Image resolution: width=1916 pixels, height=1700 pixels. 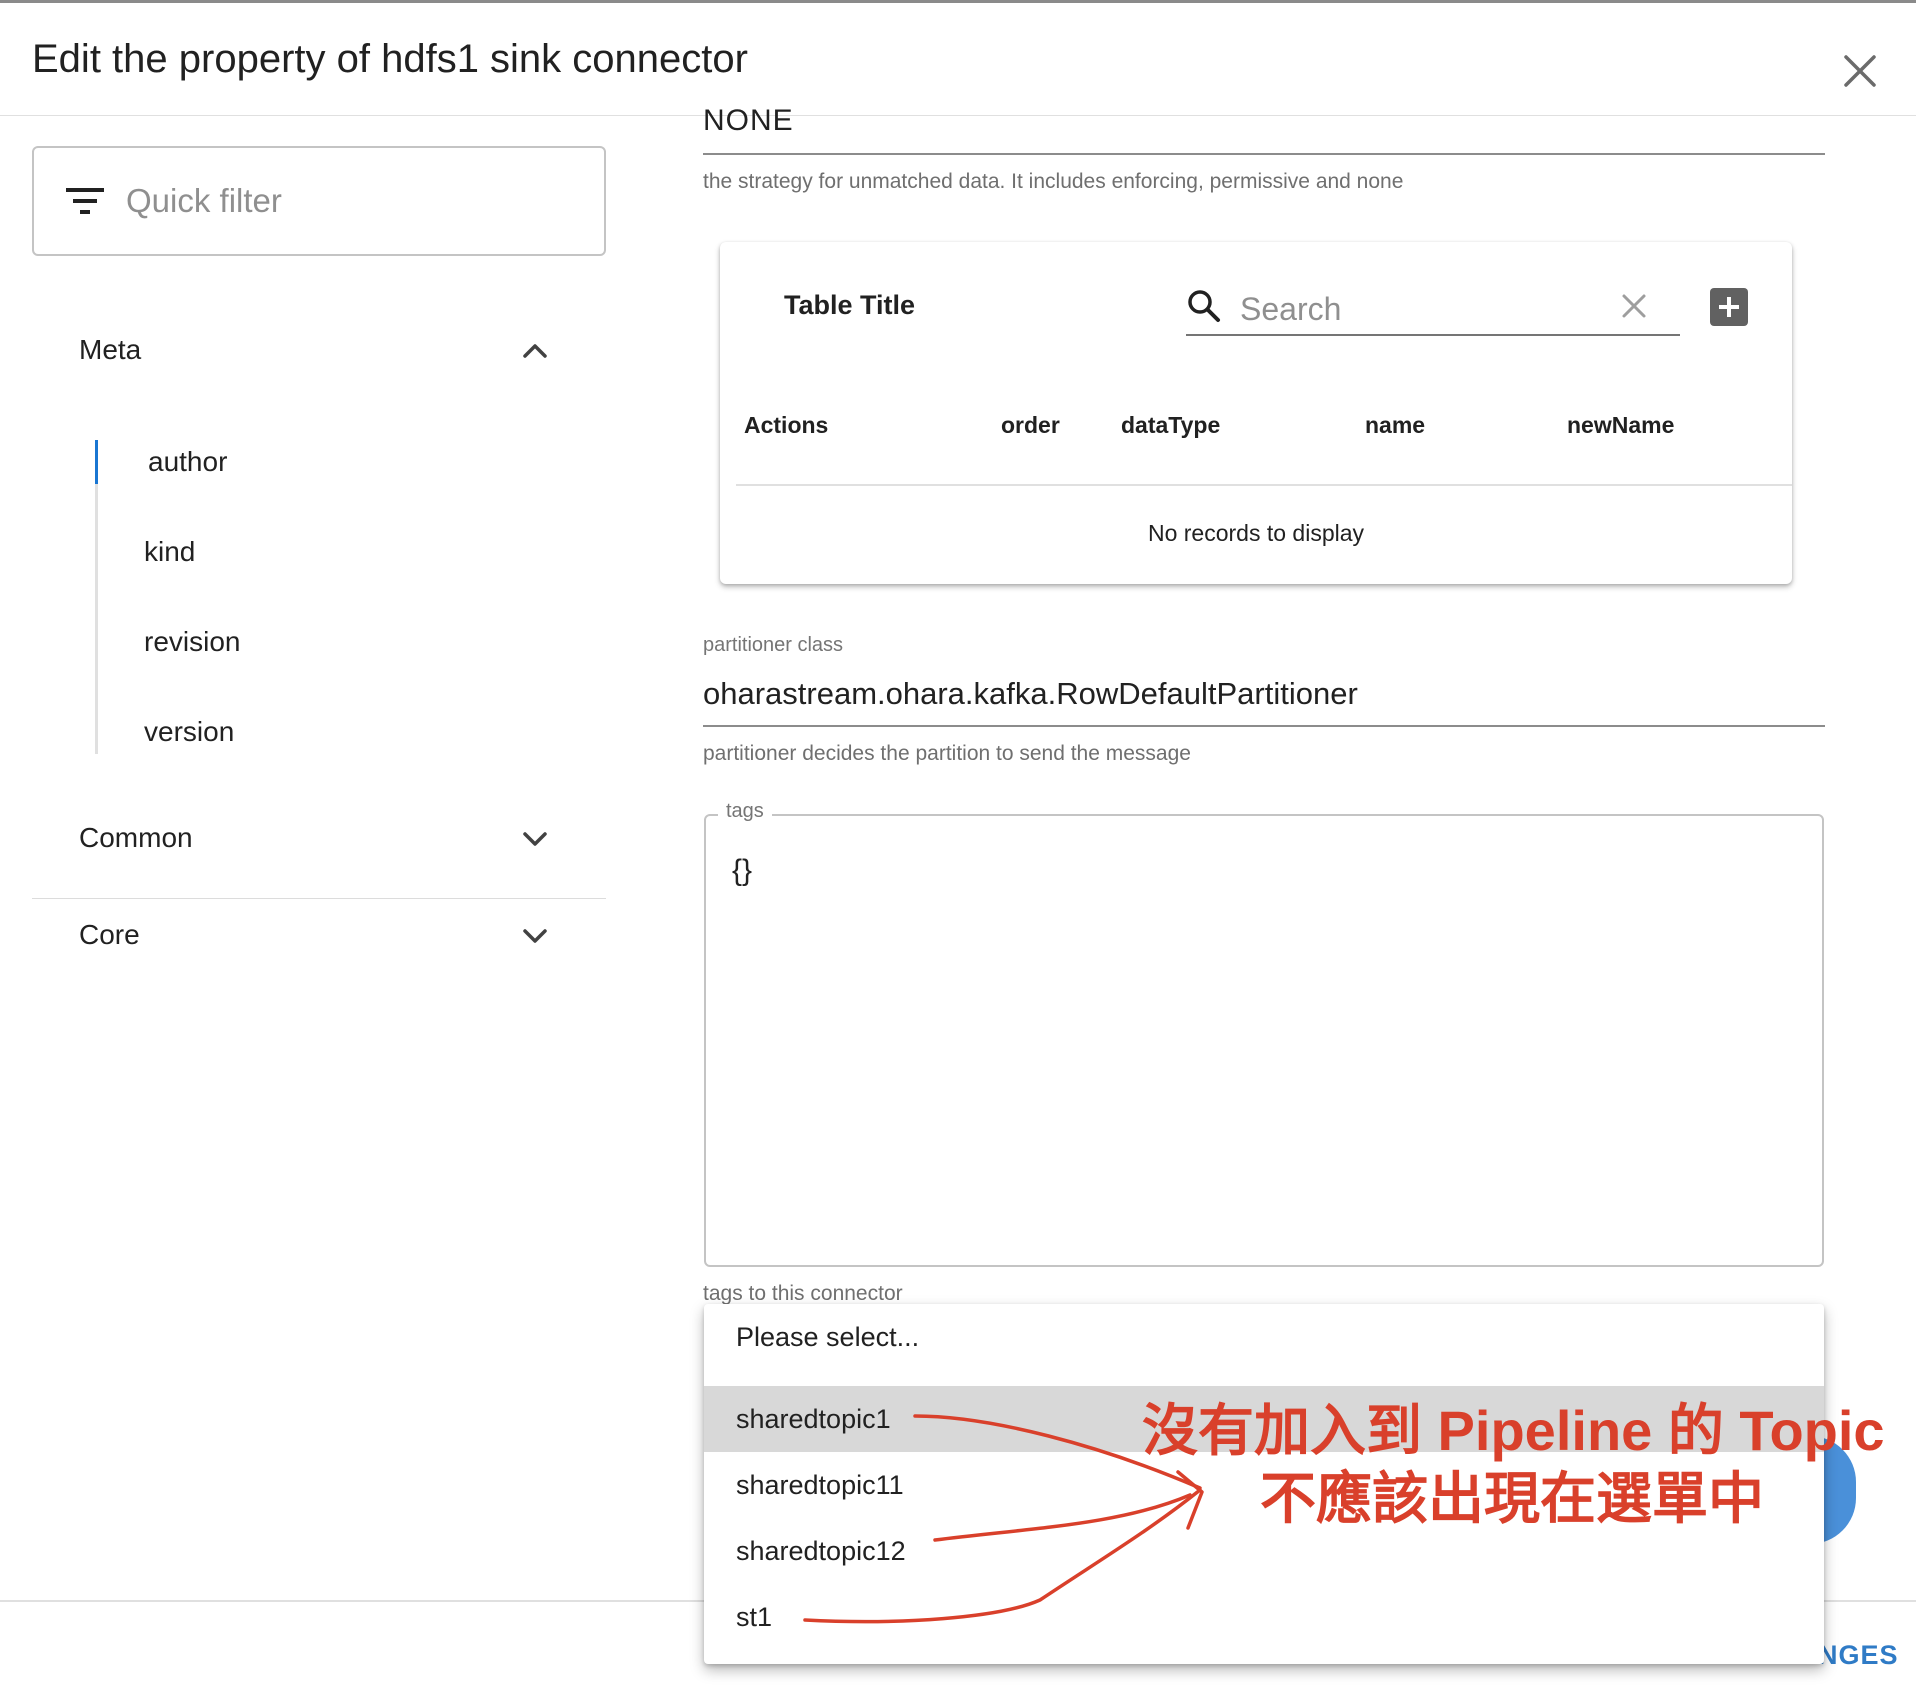 What do you see at coordinates (1030, 425) in the screenshot?
I see `column-header-order: order` at bounding box center [1030, 425].